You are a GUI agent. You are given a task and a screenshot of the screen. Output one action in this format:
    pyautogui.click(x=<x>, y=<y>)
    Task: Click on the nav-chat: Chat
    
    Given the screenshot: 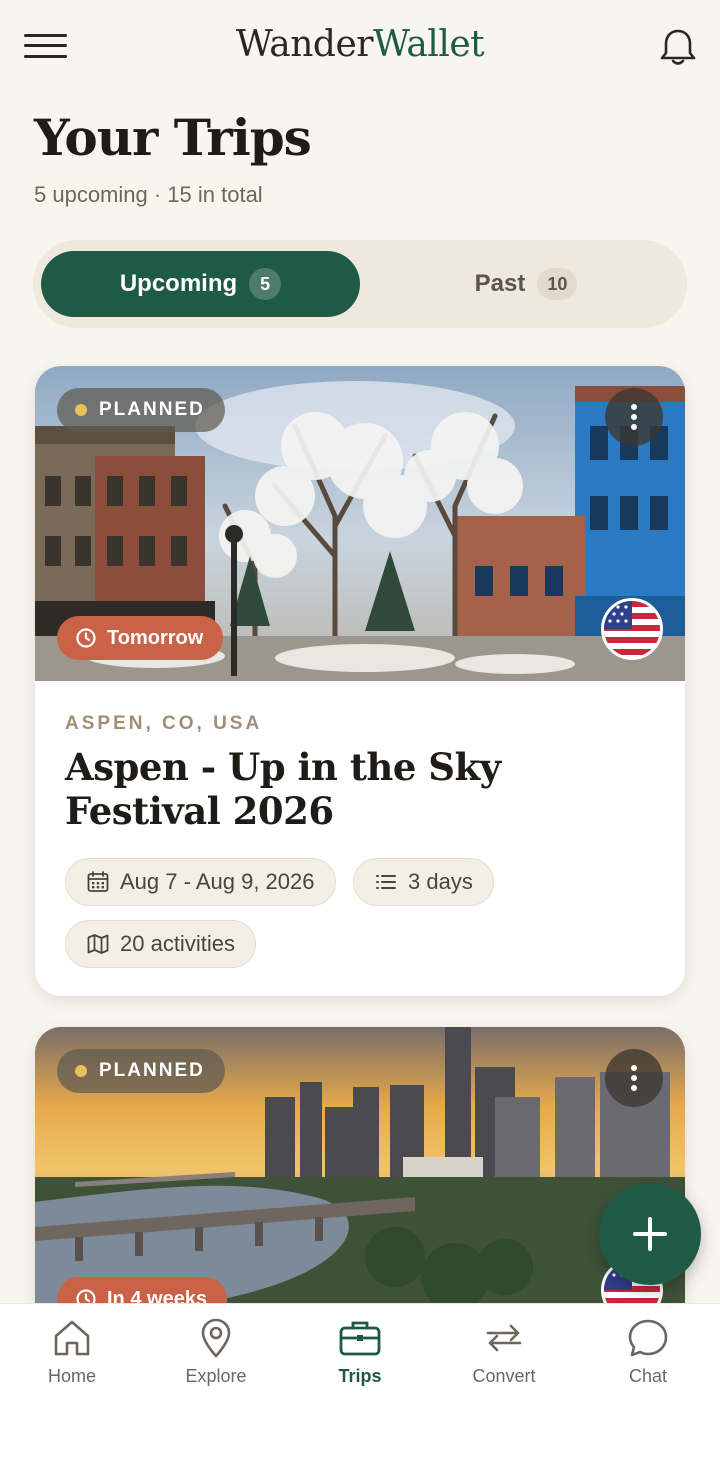 What is the action you would take?
    pyautogui.click(x=648, y=1354)
    